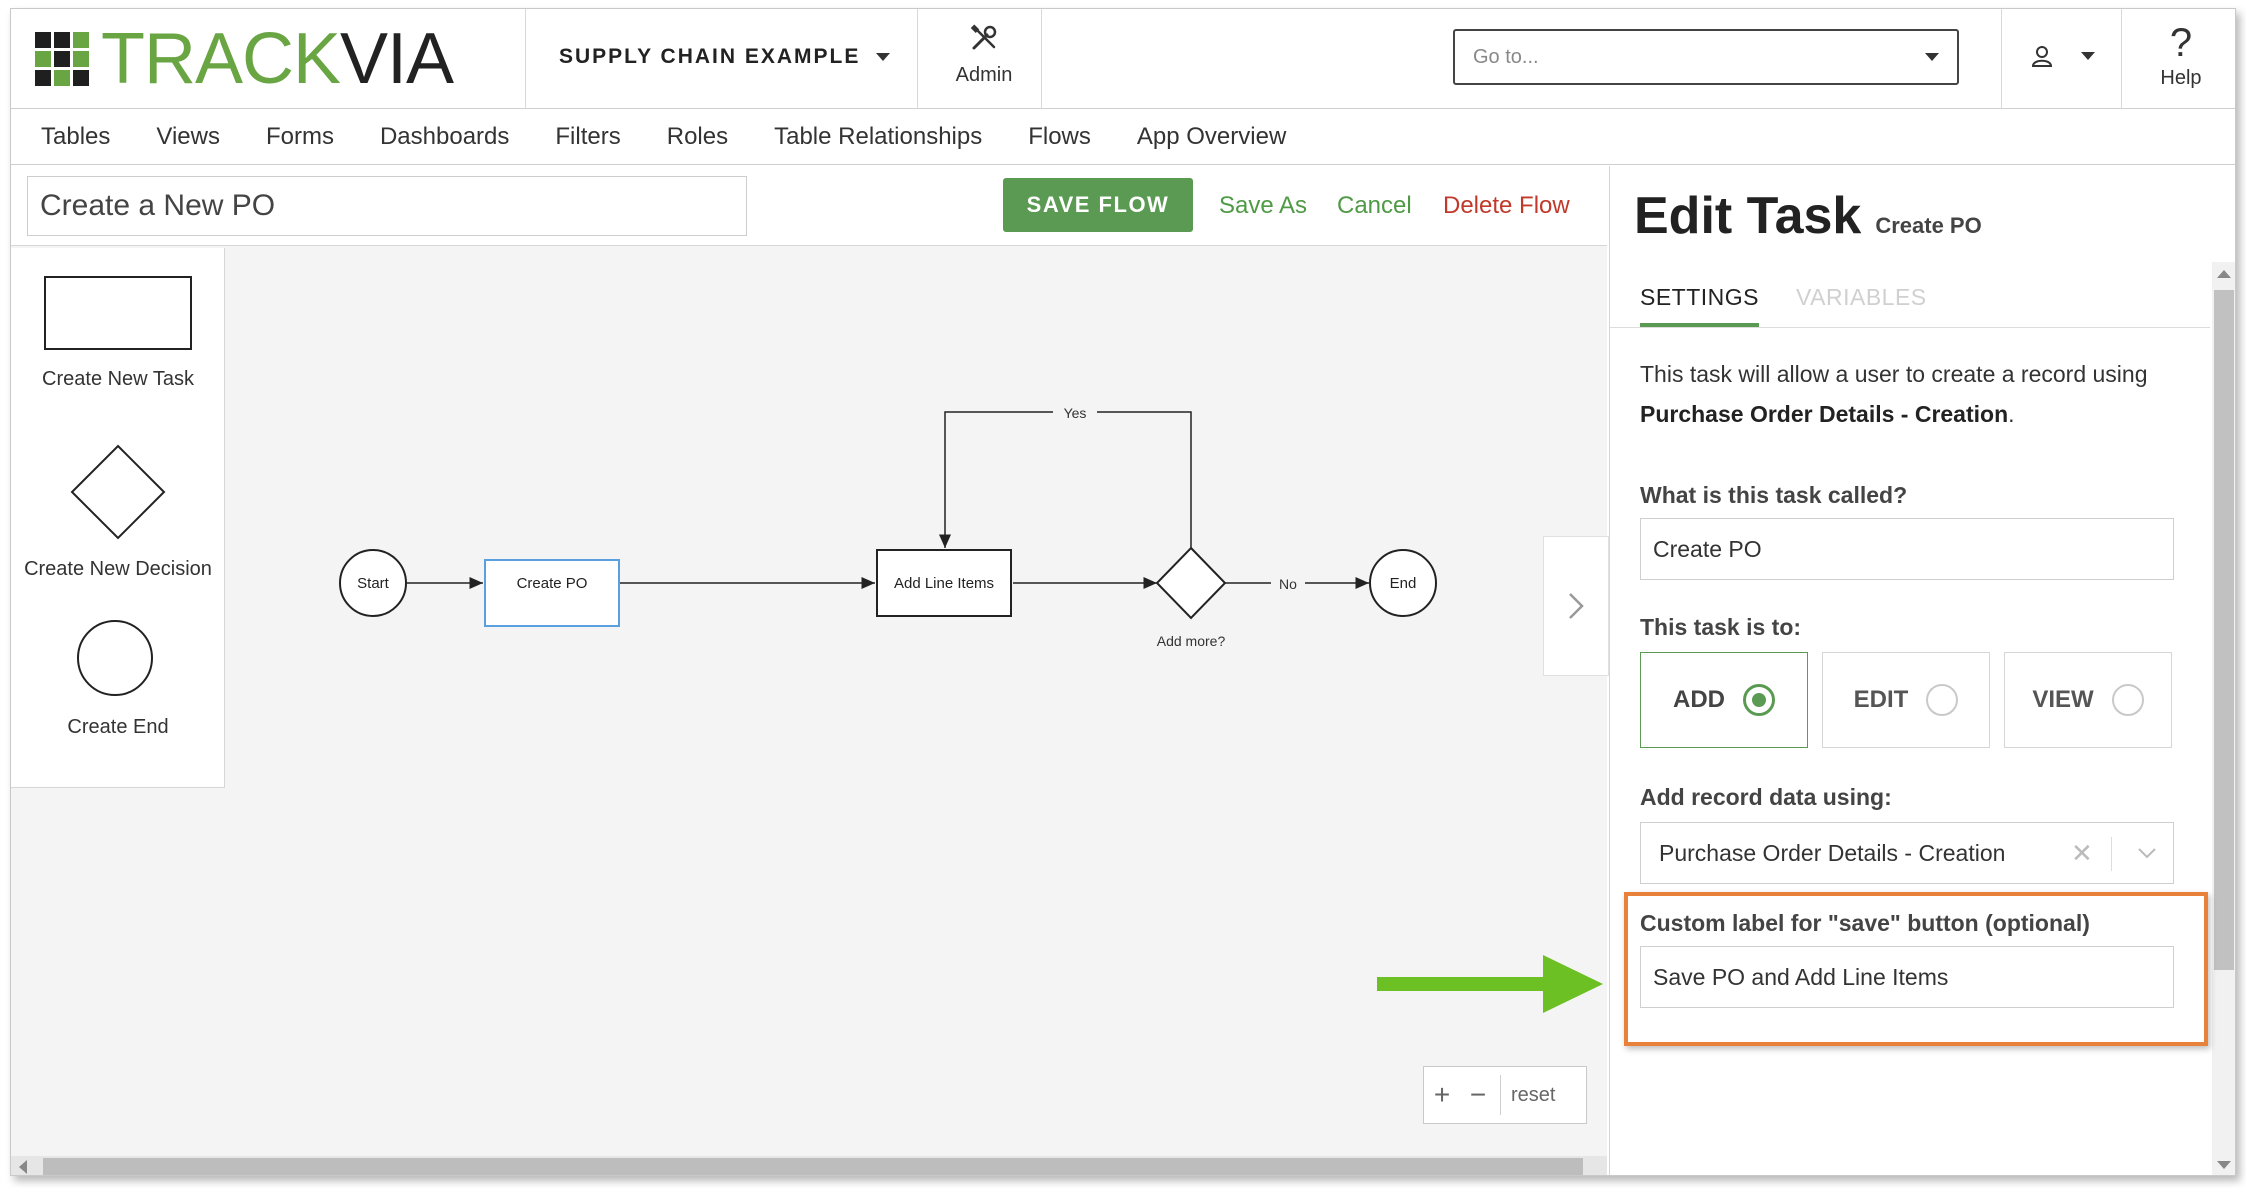 This screenshot has height=1188, width=2246. What do you see at coordinates (1288, 584) in the screenshot?
I see `no-label: No` at bounding box center [1288, 584].